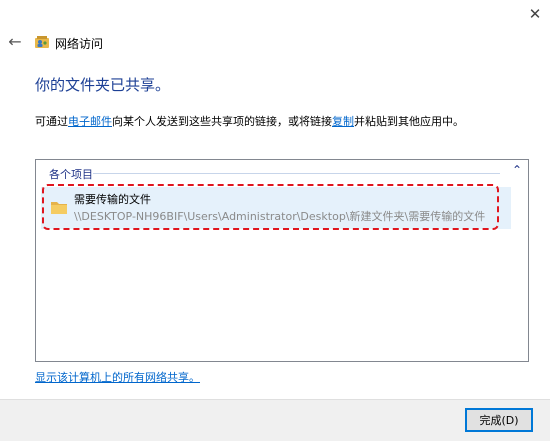 This screenshot has width=550, height=441. Describe the element at coordinates (275, 420) in the screenshot. I see `footer-bar: 完成(D)` at that location.